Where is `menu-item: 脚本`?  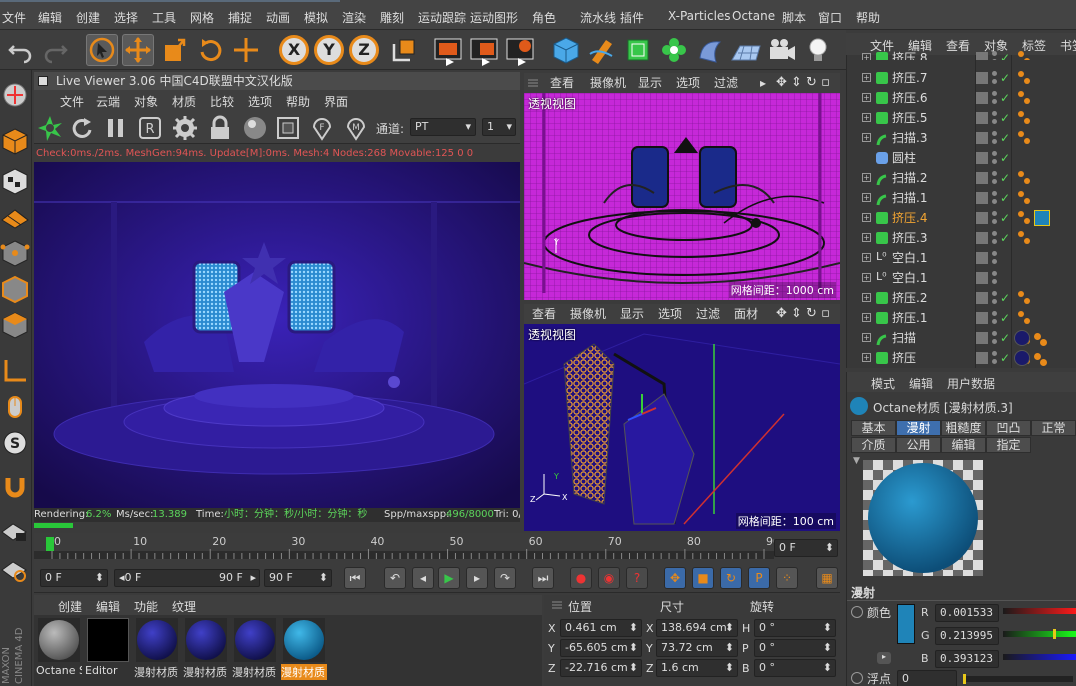
menu-item: 脚本 is located at coordinates (794, 17).